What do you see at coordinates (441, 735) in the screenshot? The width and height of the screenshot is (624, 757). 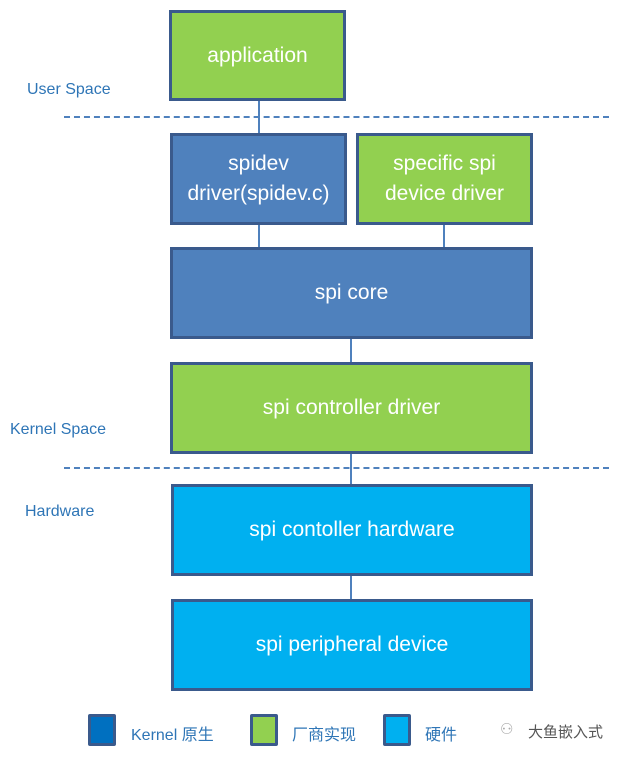 I see `legend-label-hardware: 硬件` at bounding box center [441, 735].